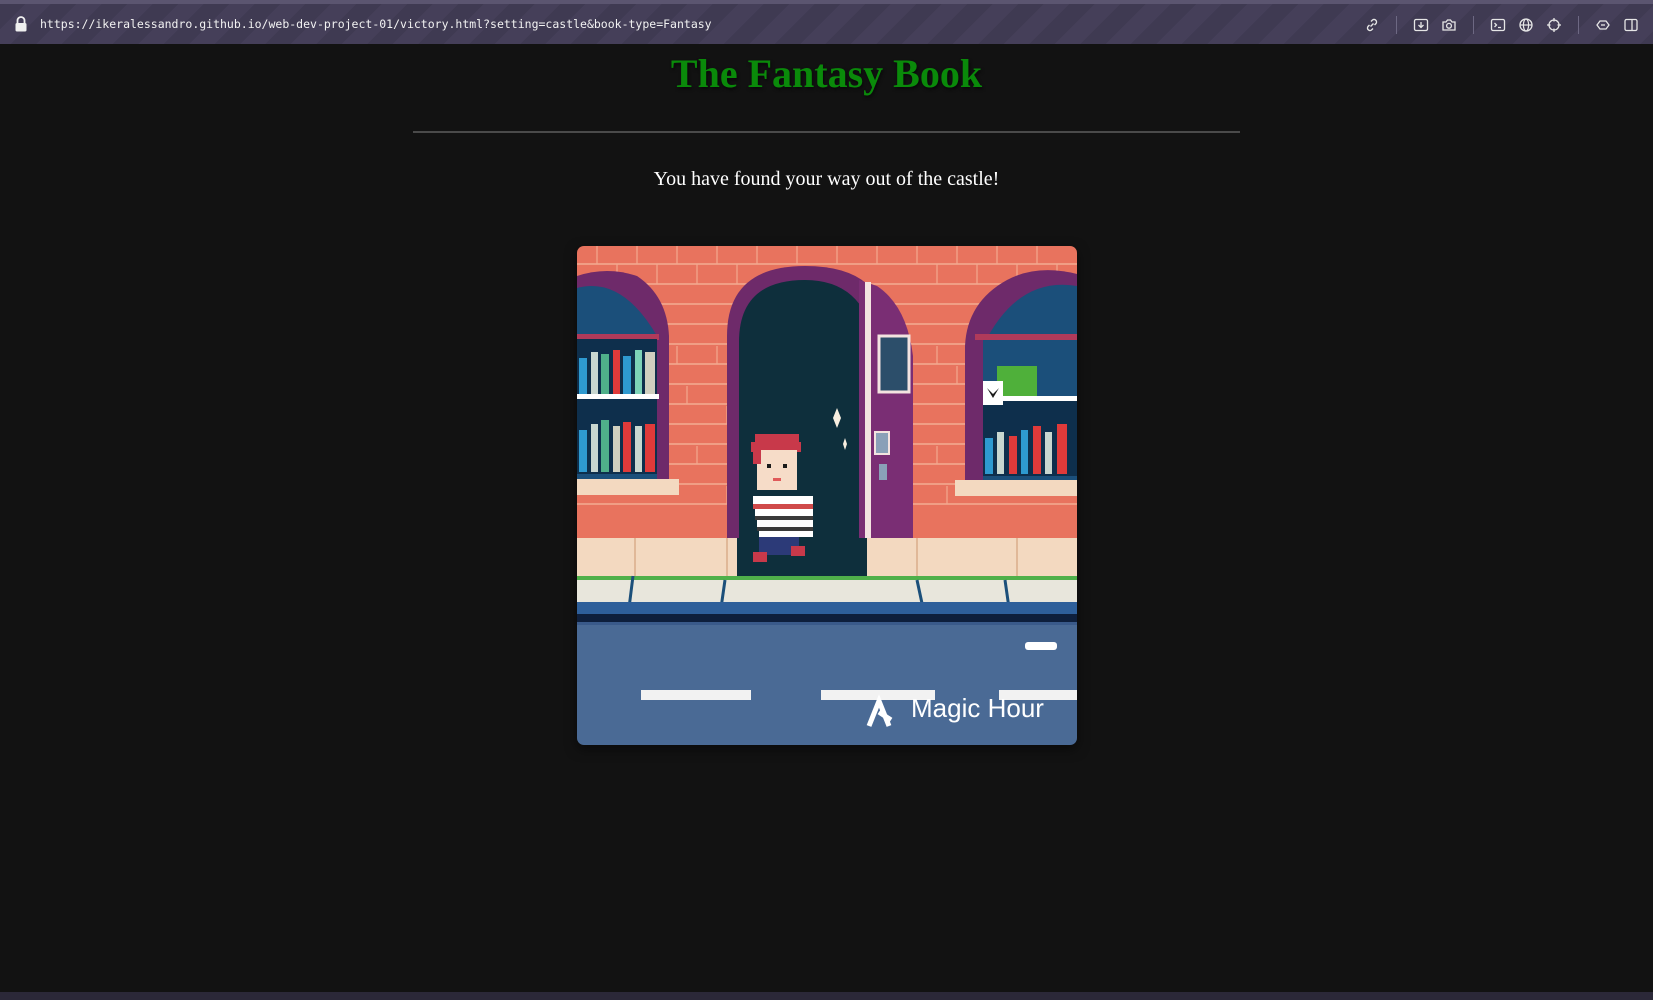  What do you see at coordinates (1421, 25) in the screenshot?
I see `download-icon` at bounding box center [1421, 25].